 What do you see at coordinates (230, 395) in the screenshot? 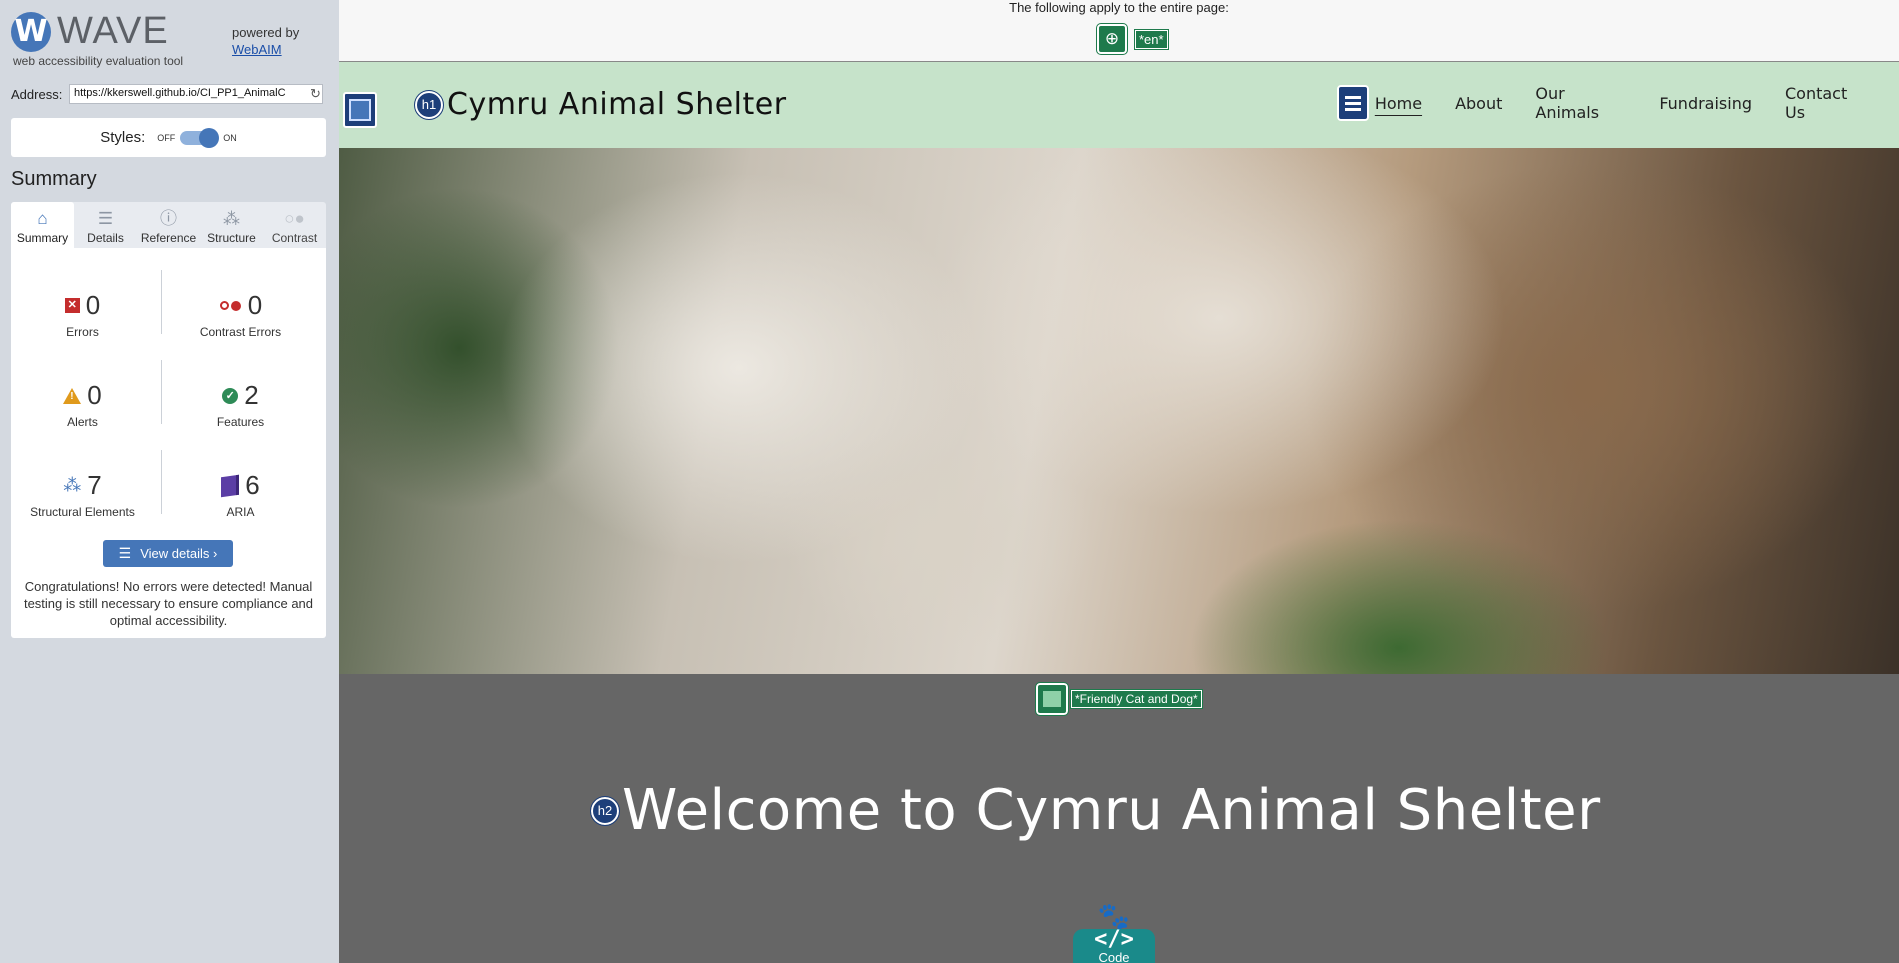
I see `feature-check-icon: ✓` at bounding box center [230, 395].